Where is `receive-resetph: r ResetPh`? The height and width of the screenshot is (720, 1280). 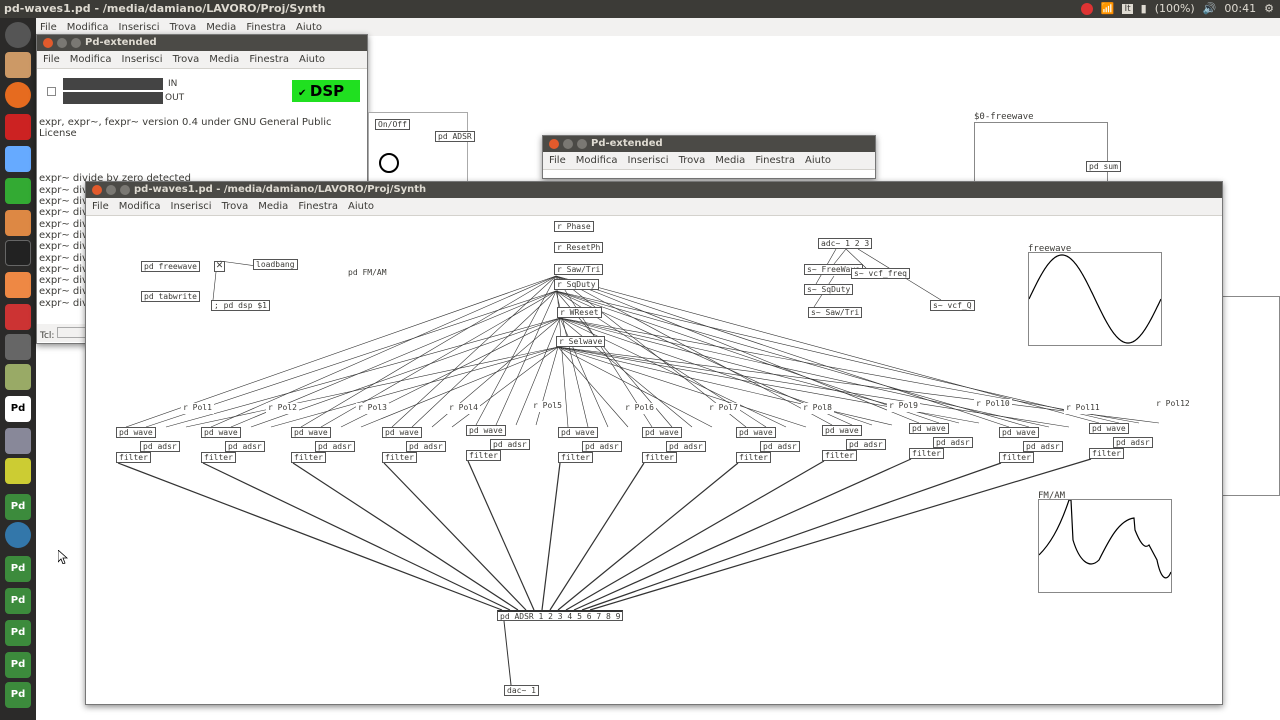 receive-resetph: r ResetPh is located at coordinates (579, 247).